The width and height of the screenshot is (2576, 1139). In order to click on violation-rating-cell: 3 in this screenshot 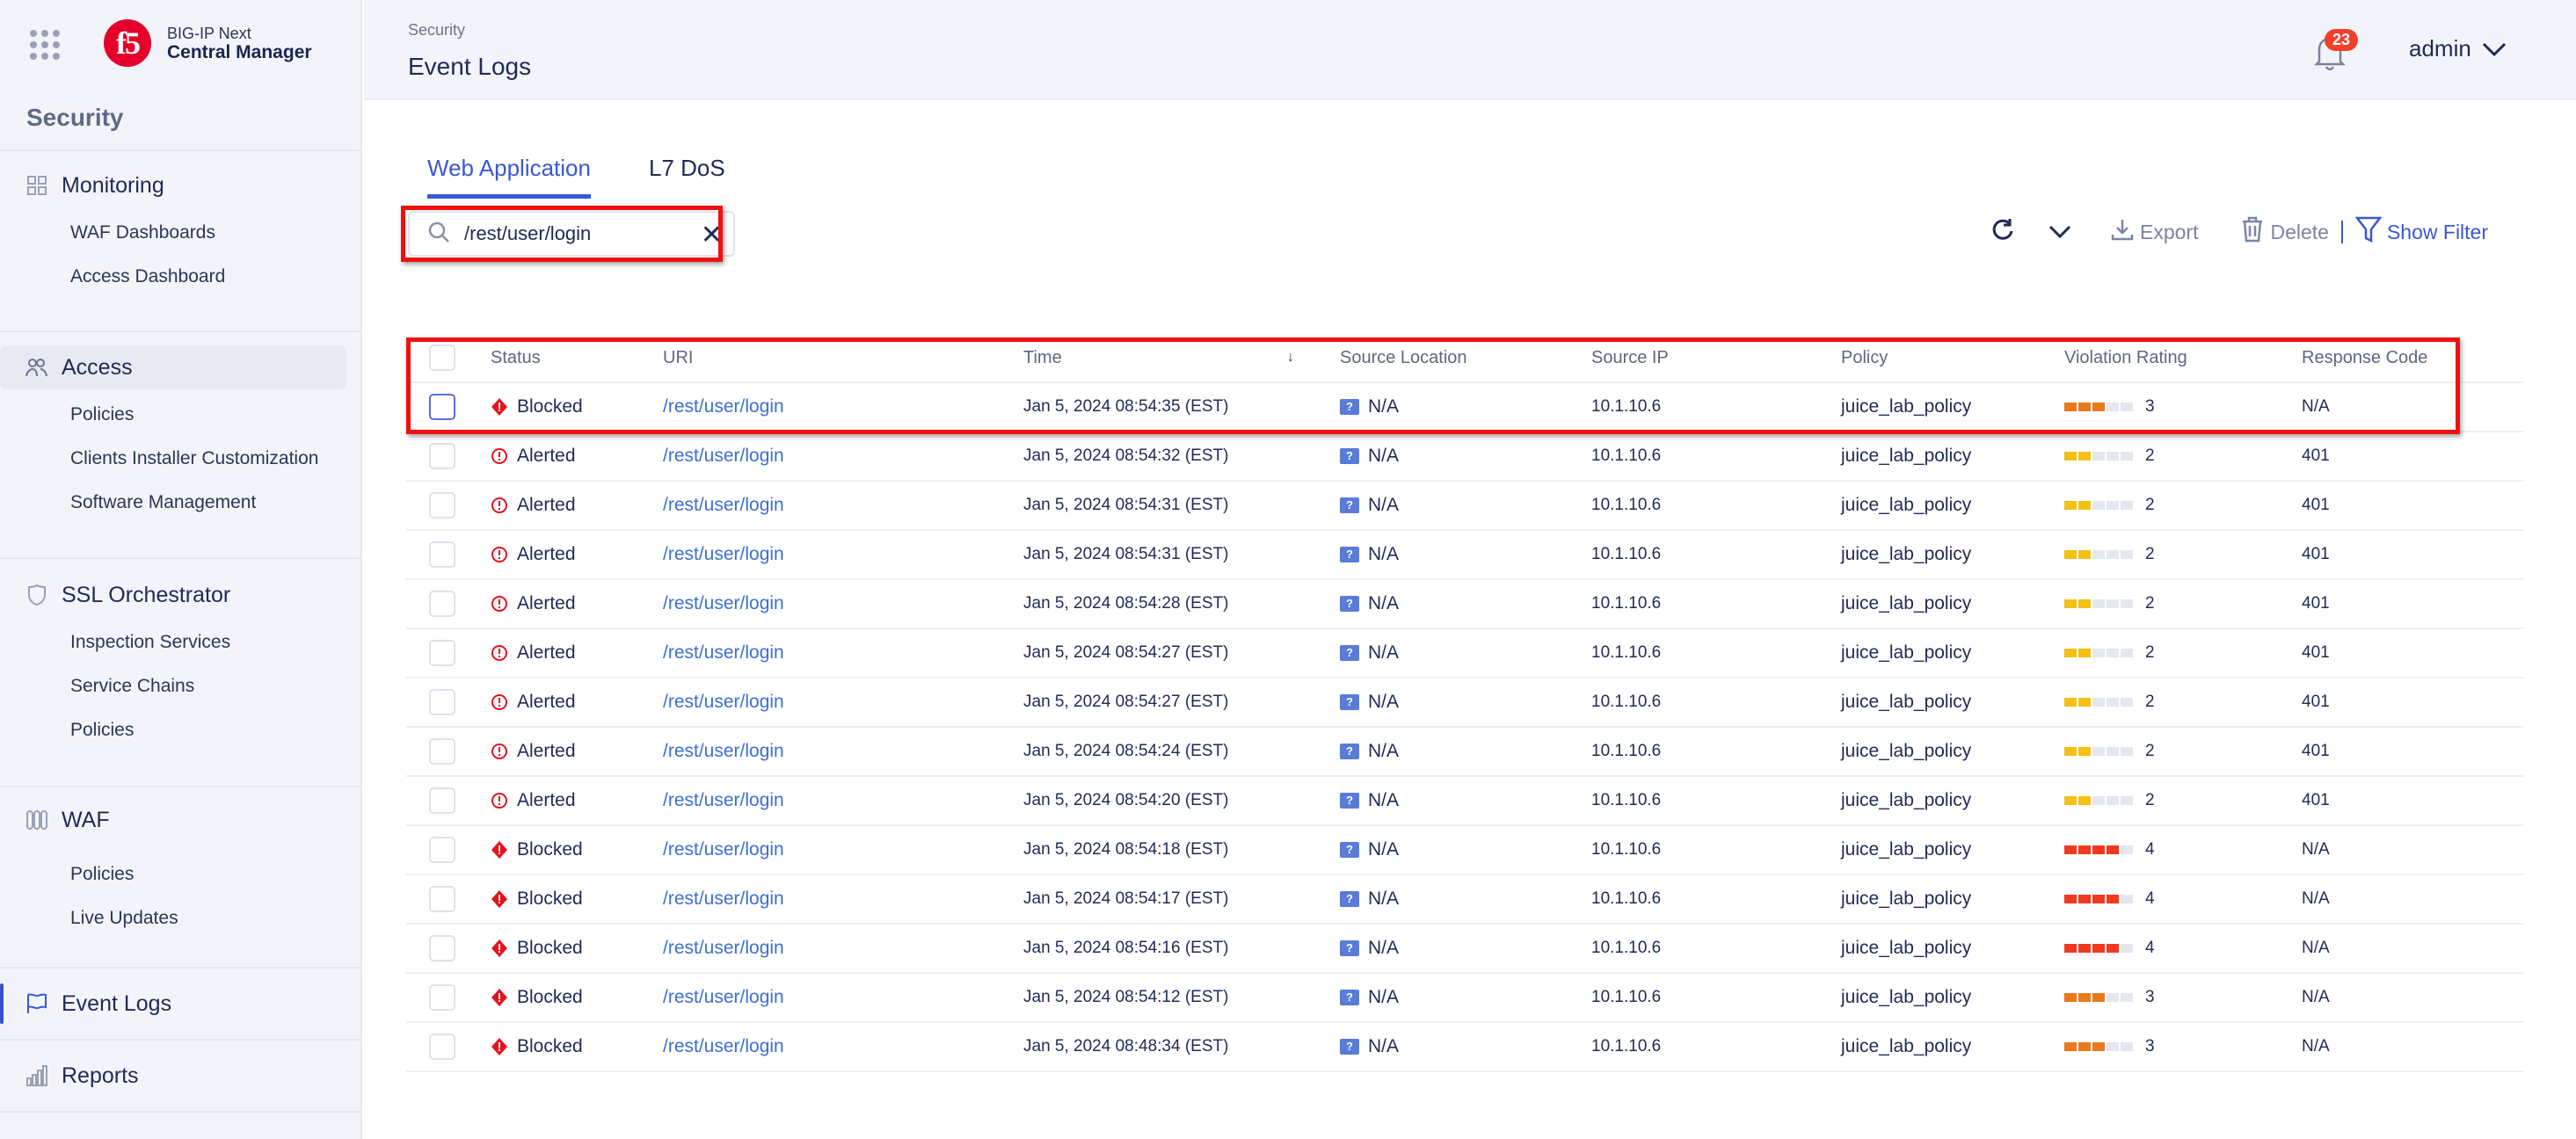, I will do `click(2183, 407)`.